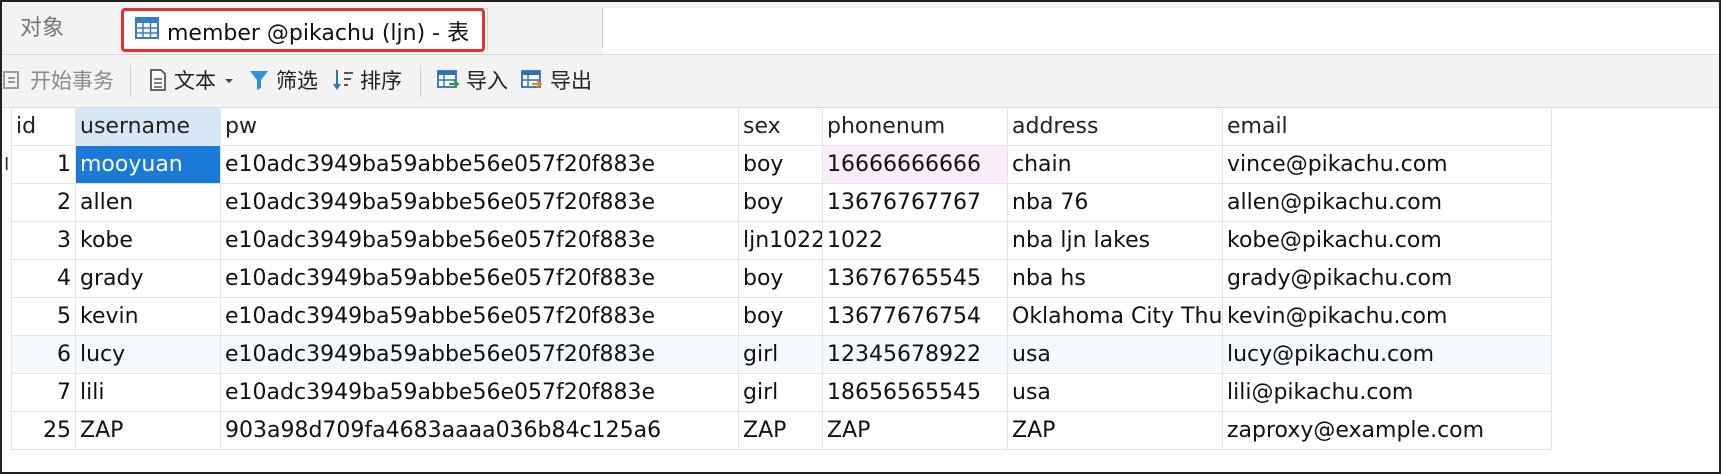 The width and height of the screenshot is (1721, 474). I want to click on cell-address: chain, so click(1115, 165).